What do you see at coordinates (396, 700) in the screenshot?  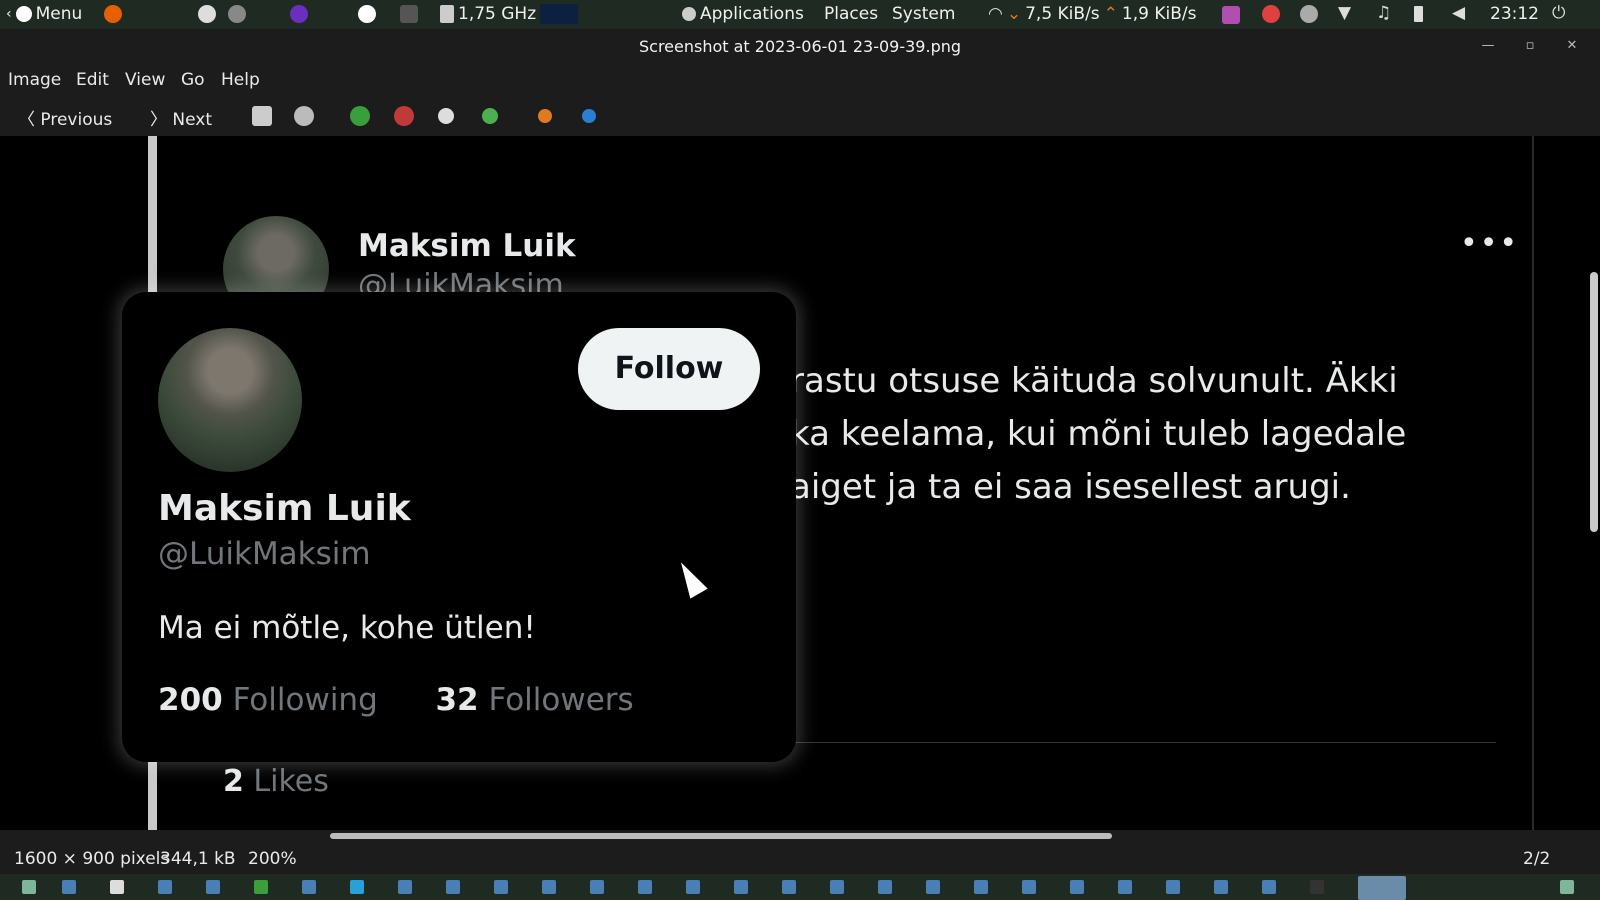 I see `profile-stats: 200 Following 32 Followers` at bounding box center [396, 700].